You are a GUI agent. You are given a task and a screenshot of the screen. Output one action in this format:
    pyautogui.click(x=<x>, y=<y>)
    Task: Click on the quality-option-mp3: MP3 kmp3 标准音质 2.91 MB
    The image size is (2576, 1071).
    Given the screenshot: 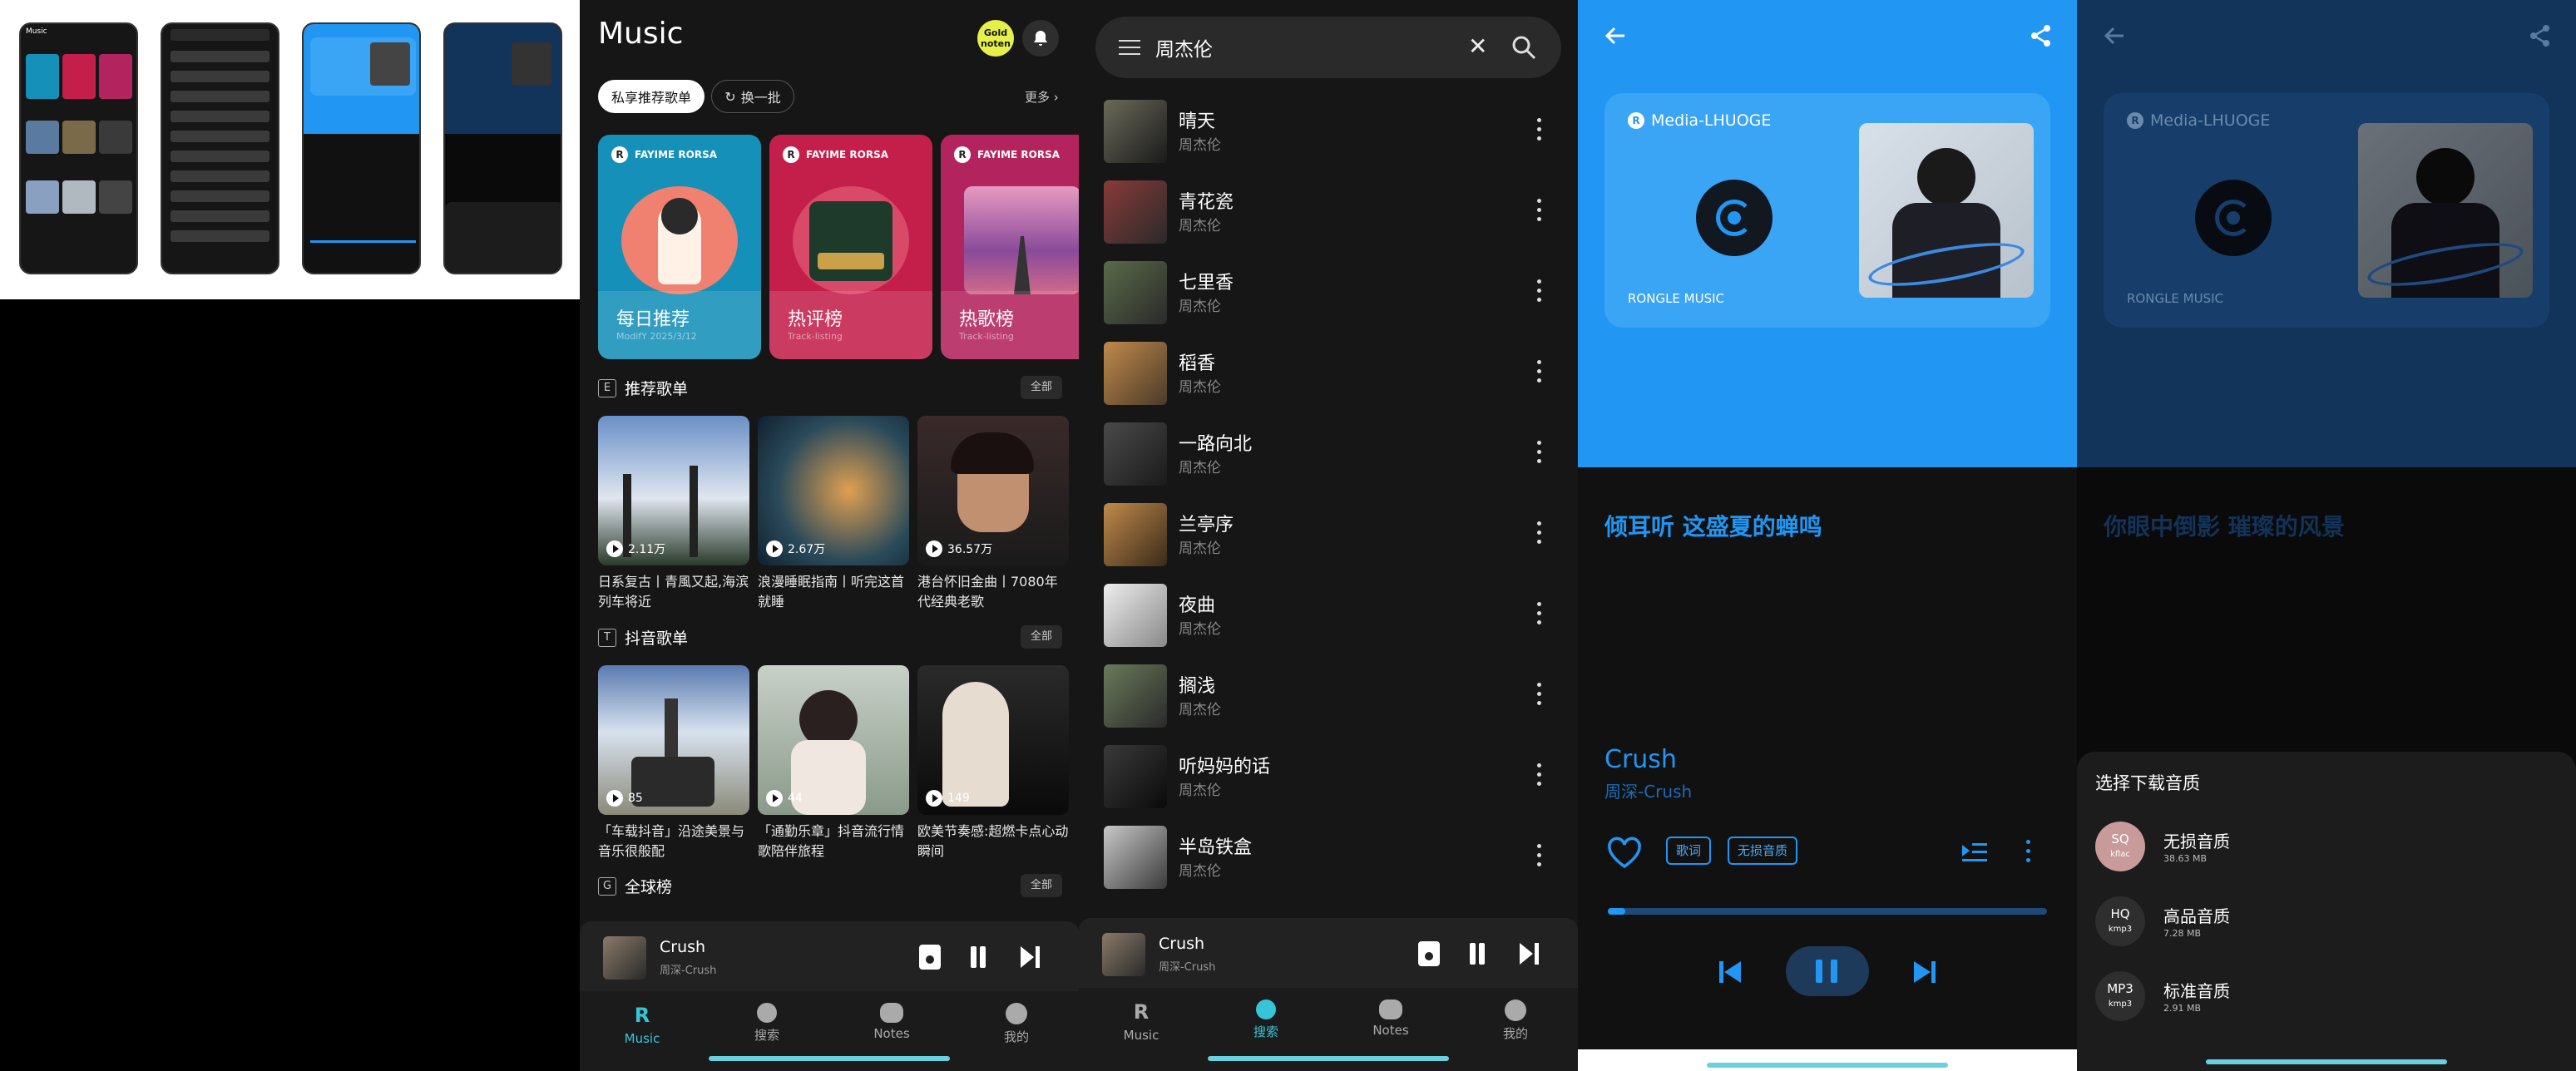 What is the action you would take?
    pyautogui.click(x=2328, y=996)
    